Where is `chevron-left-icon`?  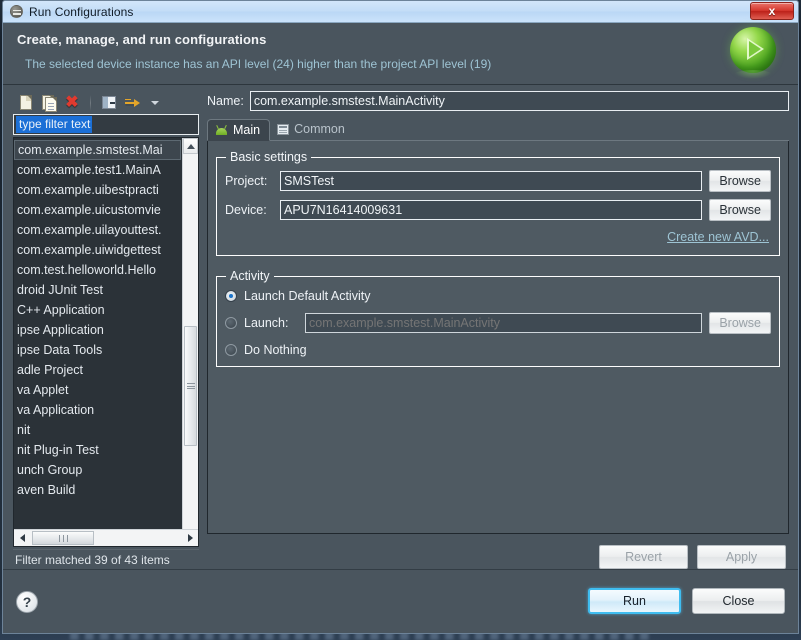 chevron-left-icon is located at coordinates (22, 538).